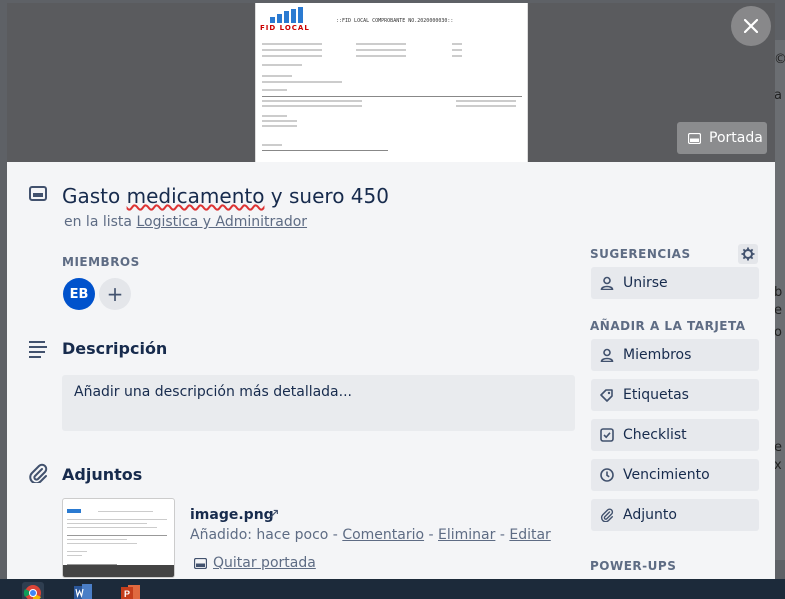 This screenshot has height=599, width=785. Describe the element at coordinates (101, 262) in the screenshot. I see `members-label: MIEMBROS` at that location.